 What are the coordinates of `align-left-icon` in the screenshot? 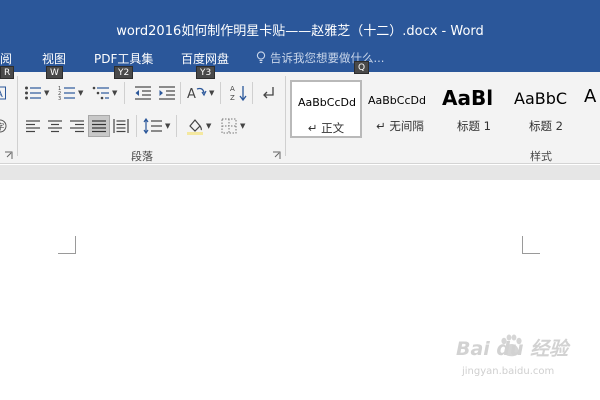 It's located at (33, 126).